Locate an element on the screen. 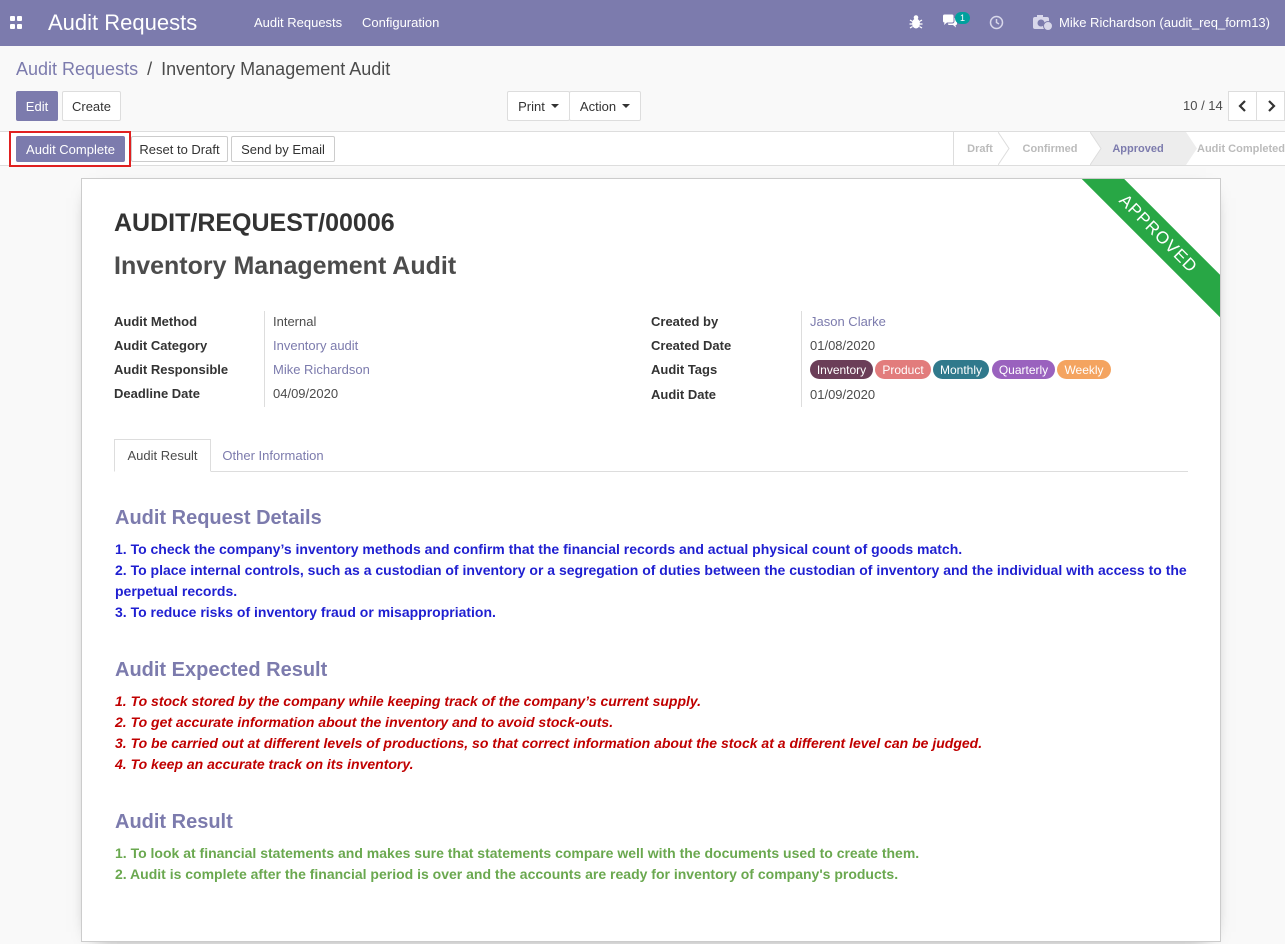 The width and height of the screenshot is (1285, 944). tag-weekly: Weekly is located at coordinates (1084, 369).